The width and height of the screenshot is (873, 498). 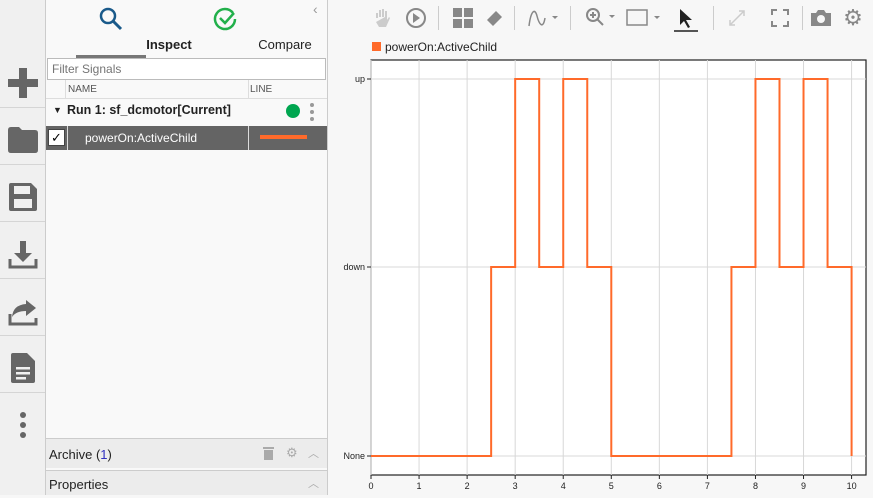 I want to click on run-label: Run 1: sf_dcmotor[Current], so click(x=149, y=110).